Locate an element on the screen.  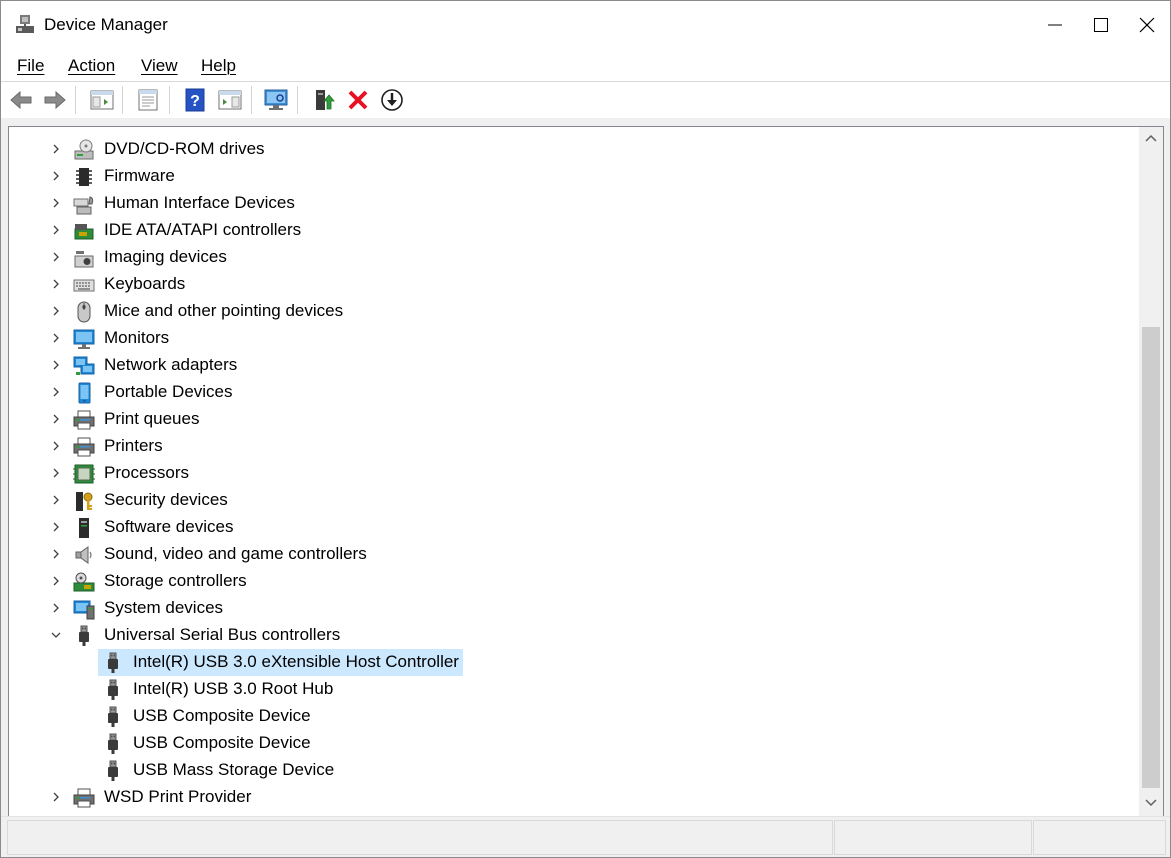
minimize-button is located at coordinates (1055, 25).